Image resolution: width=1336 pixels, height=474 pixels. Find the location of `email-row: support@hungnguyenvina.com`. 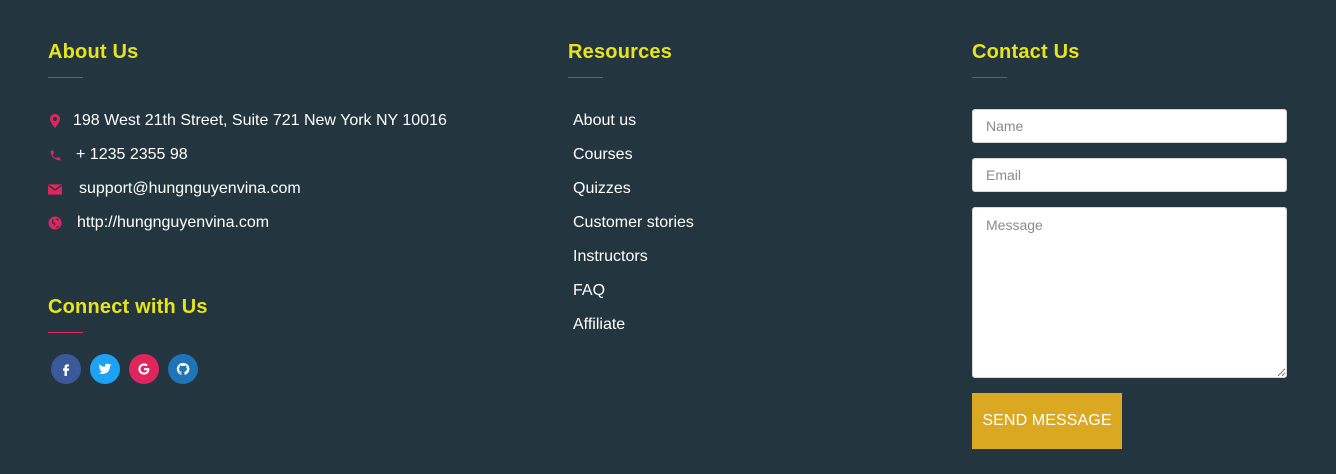

email-row: support@hungnguyenvina.com is located at coordinates (174, 189).